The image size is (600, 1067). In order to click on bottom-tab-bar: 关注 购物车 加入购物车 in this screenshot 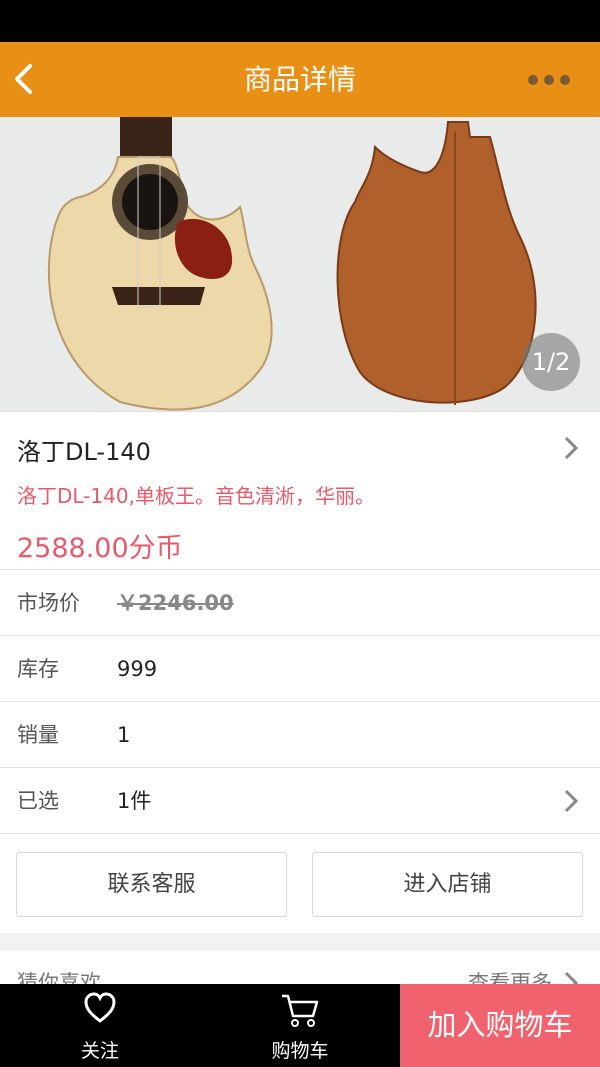, I will do `click(300, 1025)`.